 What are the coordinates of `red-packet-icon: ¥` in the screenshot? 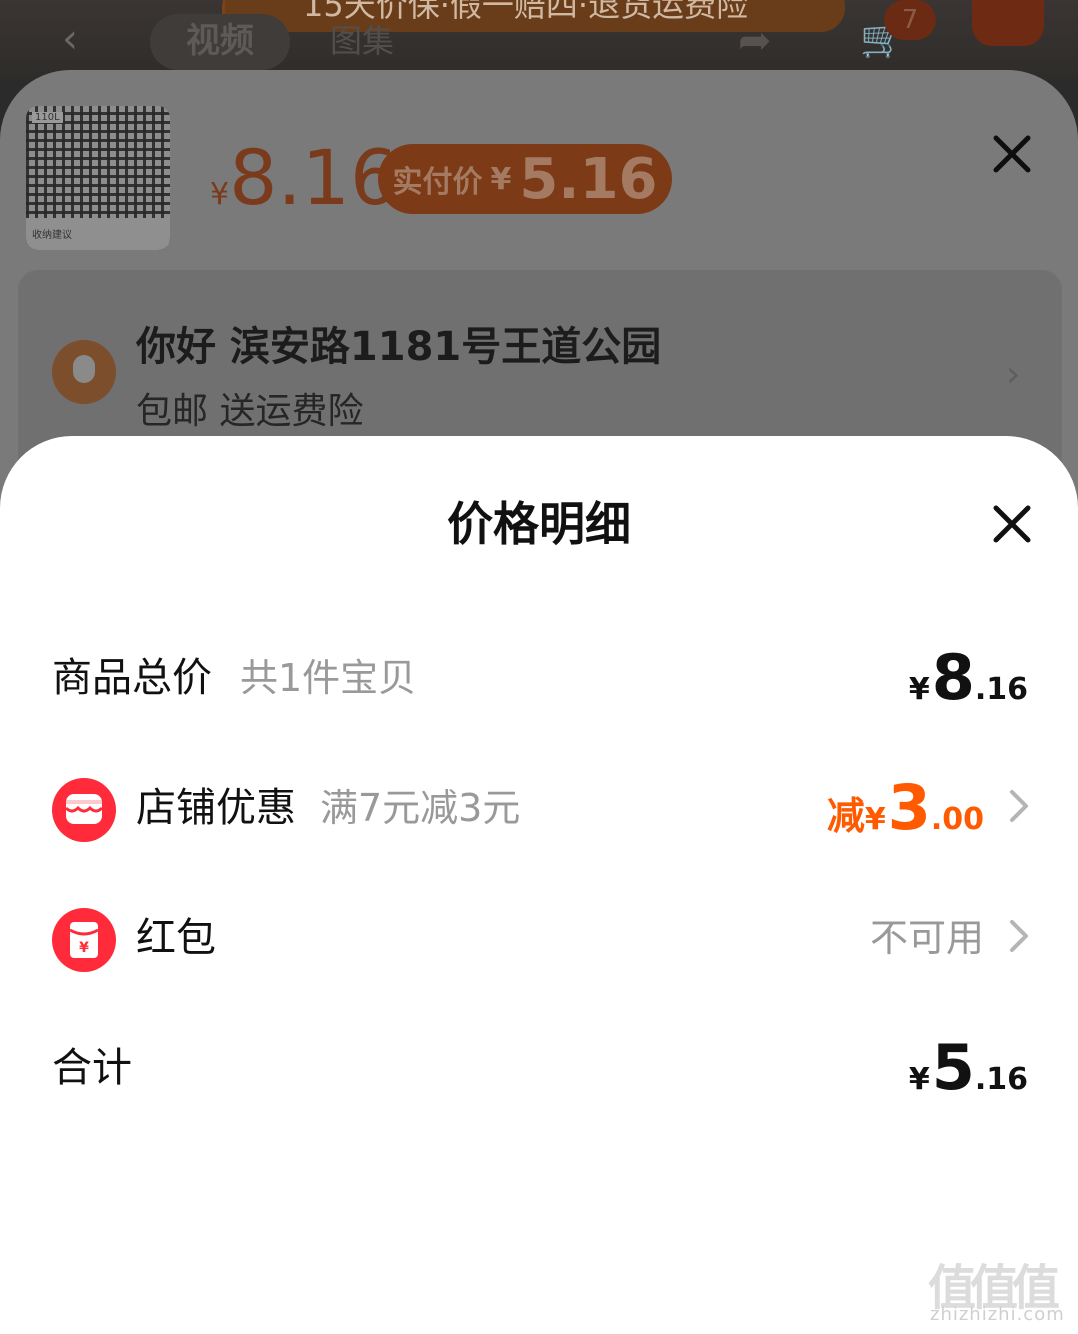 It's located at (84, 940).